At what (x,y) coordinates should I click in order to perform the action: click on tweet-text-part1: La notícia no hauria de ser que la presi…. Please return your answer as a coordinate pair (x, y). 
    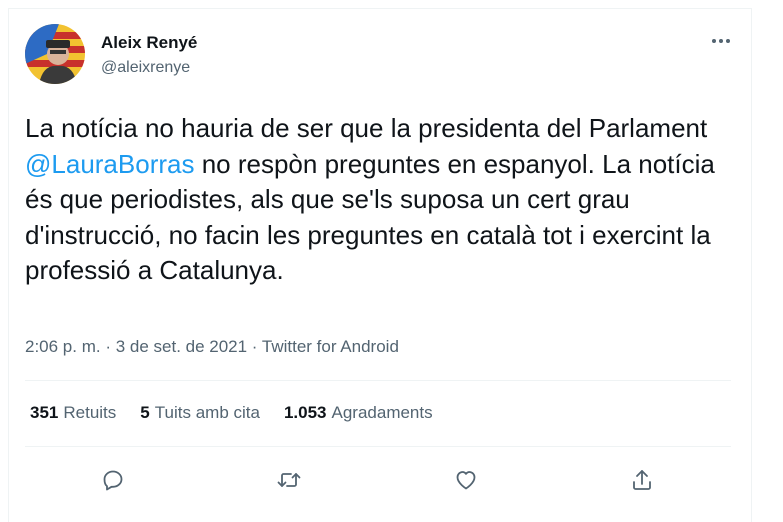
    Looking at the image, I should click on (366, 128).